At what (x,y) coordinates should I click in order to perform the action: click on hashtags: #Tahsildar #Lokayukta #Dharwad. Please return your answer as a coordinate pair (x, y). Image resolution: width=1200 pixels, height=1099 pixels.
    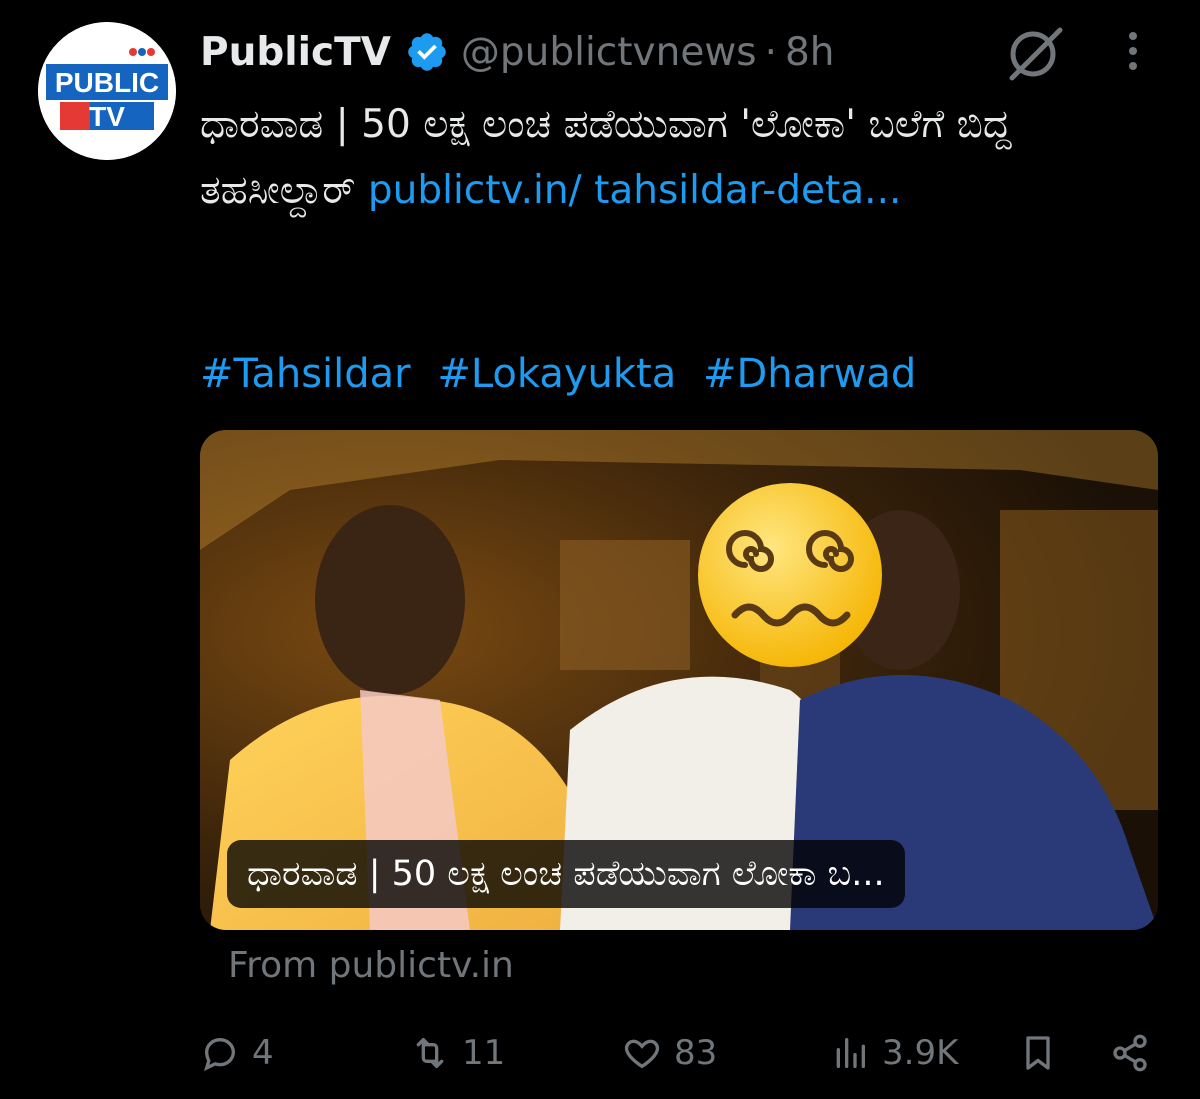
    Looking at the image, I should click on (565, 374).